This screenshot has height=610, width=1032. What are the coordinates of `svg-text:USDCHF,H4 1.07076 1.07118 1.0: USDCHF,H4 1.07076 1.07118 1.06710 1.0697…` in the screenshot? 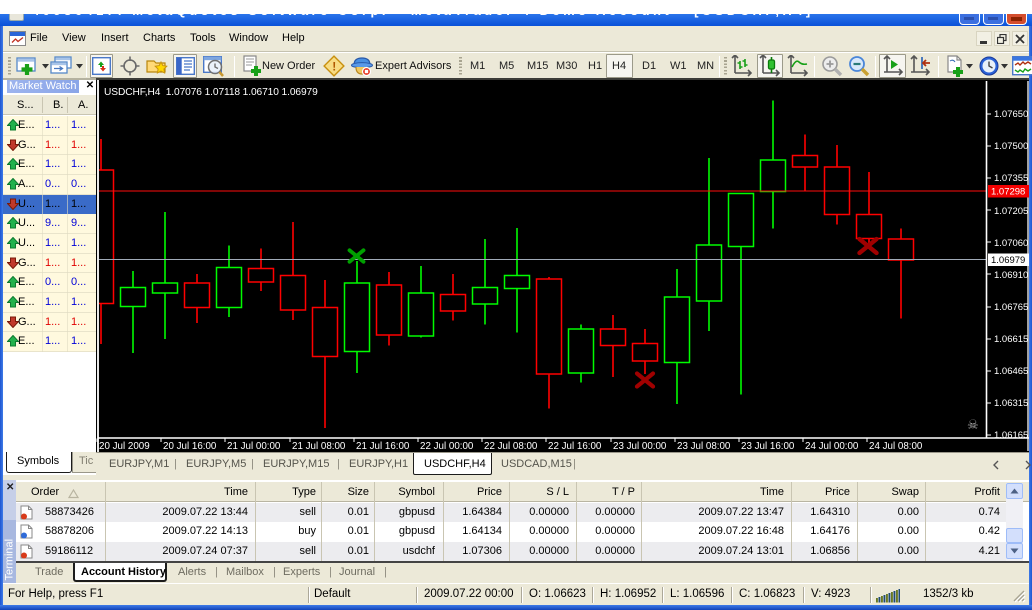 It's located at (211, 92).